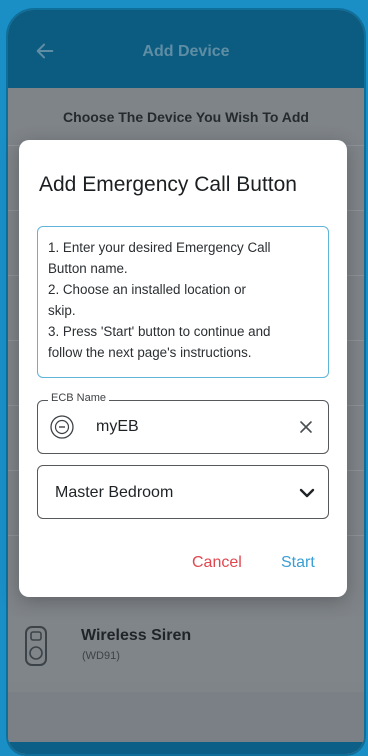 The width and height of the screenshot is (368, 756). What do you see at coordinates (159, 331) in the screenshot?
I see `instruction-line: 3. Press 'Start' button to continue and` at bounding box center [159, 331].